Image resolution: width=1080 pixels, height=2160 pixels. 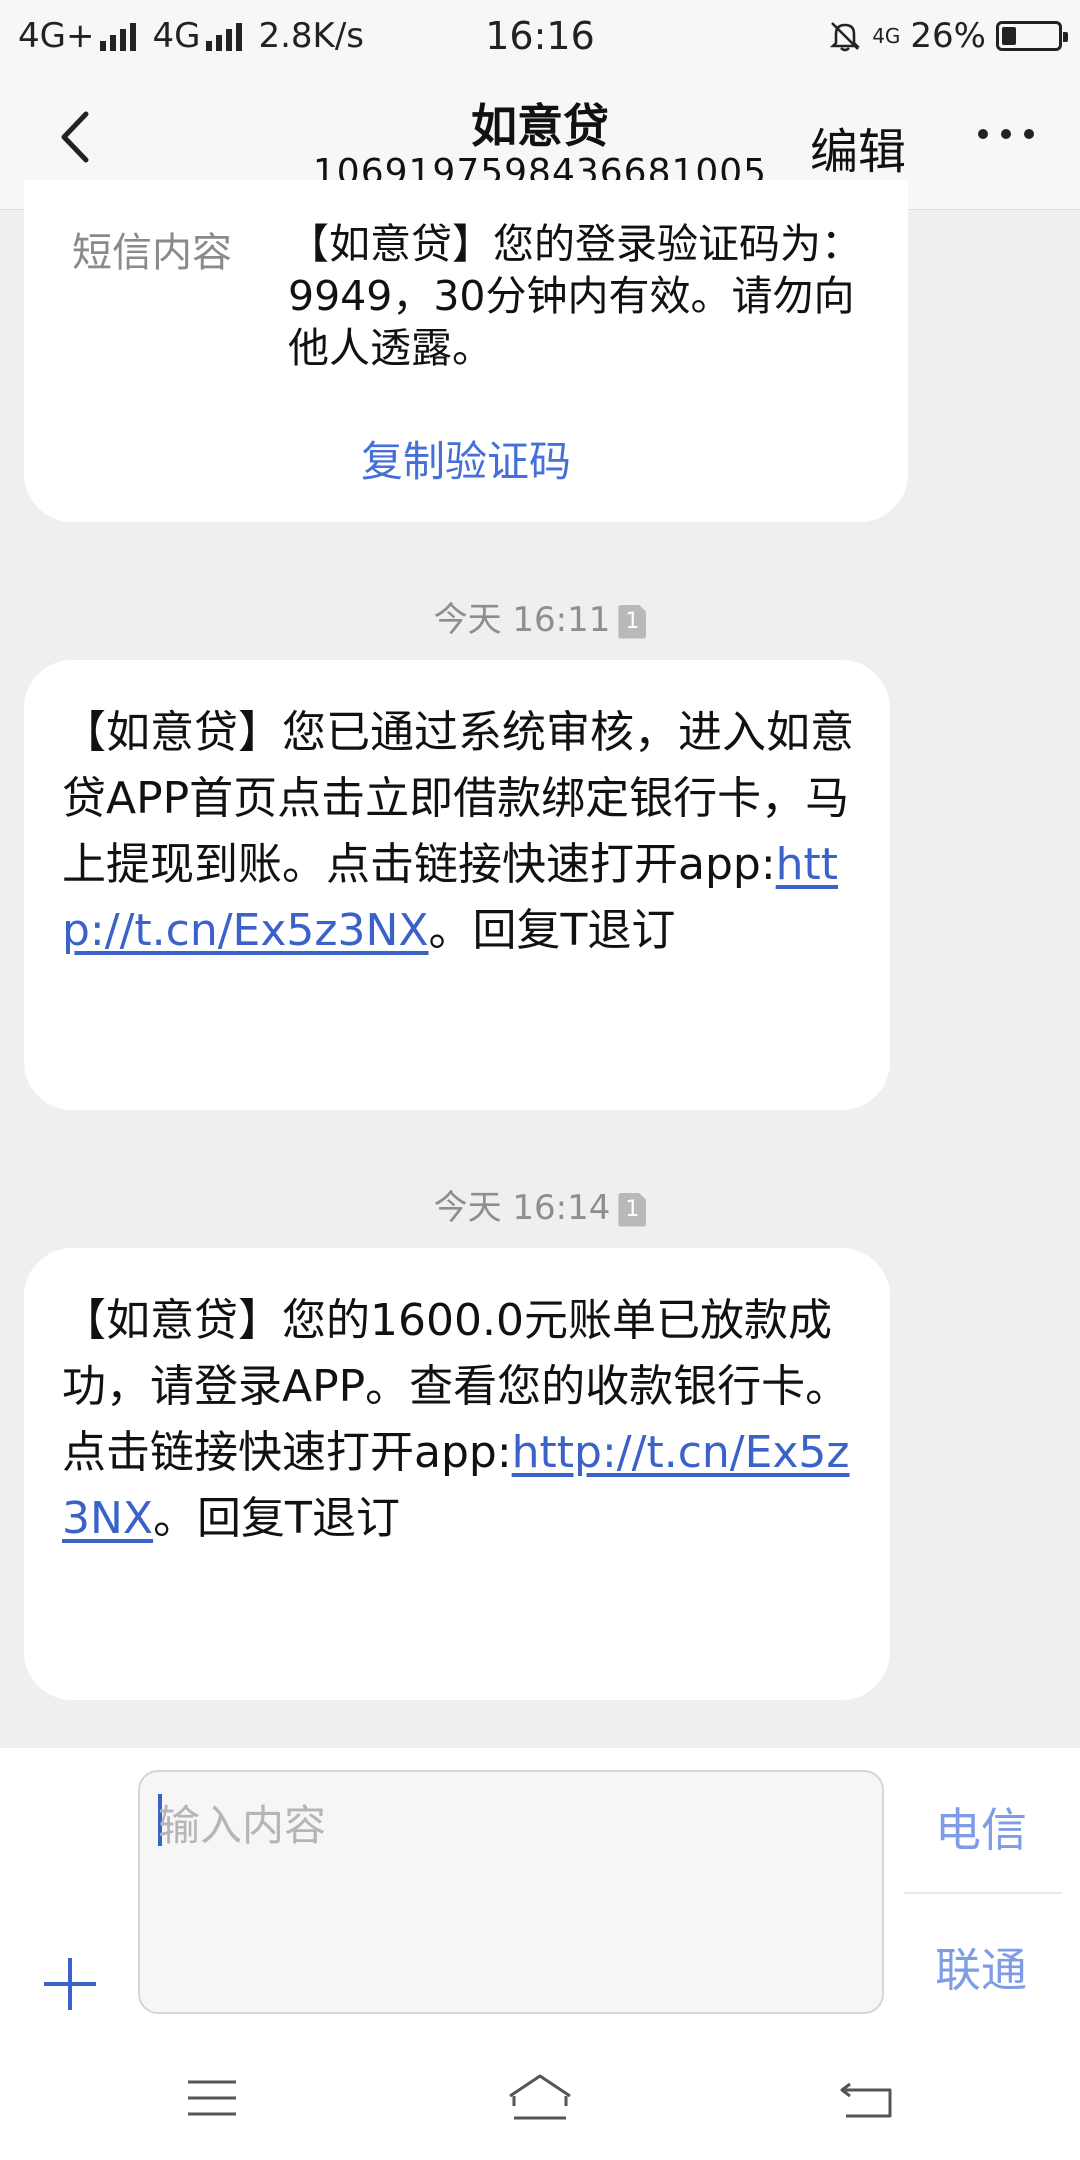 What do you see at coordinates (1032, 36) in the screenshot?
I see `battery-icon` at bounding box center [1032, 36].